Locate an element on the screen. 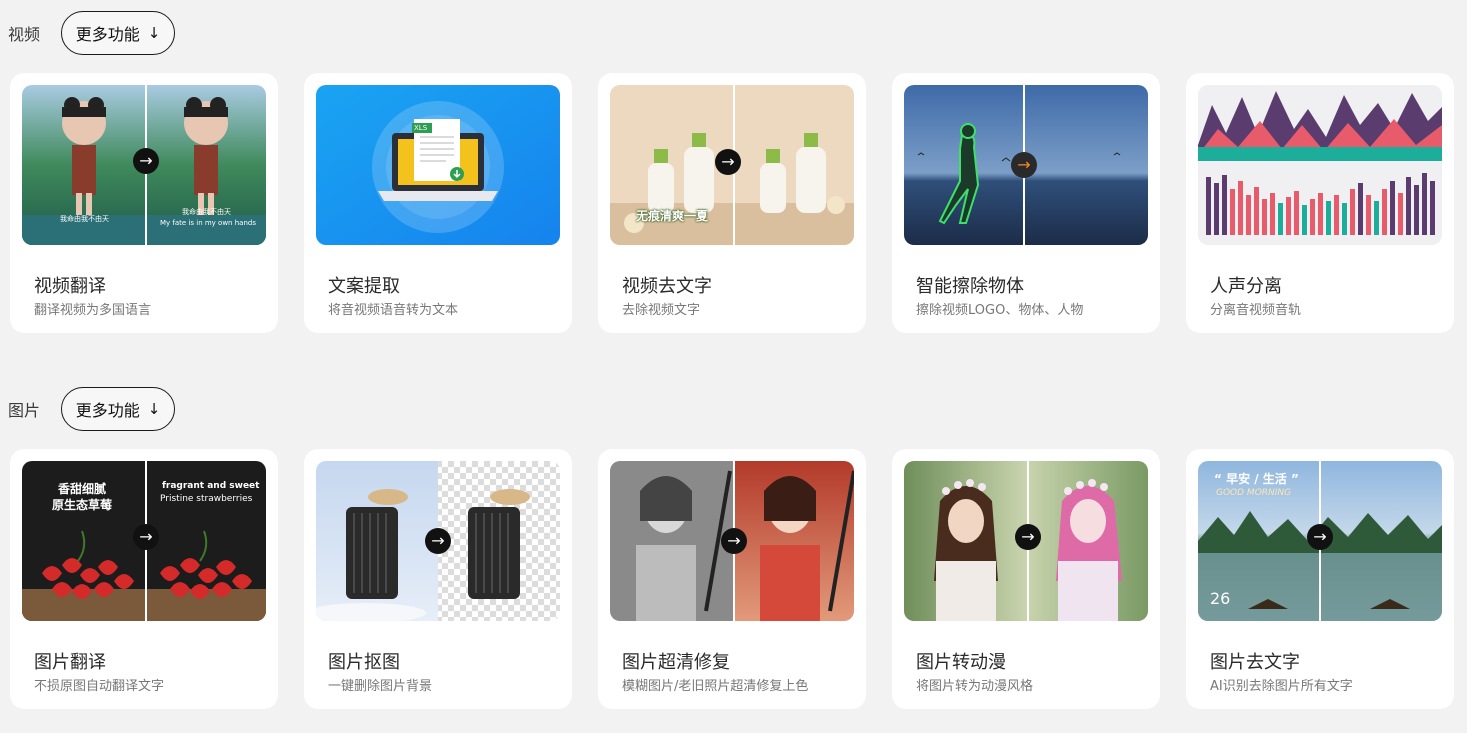 The height and width of the screenshot is (733, 1467). thumbnail: 无痕清爽一夏 → is located at coordinates (732, 165).